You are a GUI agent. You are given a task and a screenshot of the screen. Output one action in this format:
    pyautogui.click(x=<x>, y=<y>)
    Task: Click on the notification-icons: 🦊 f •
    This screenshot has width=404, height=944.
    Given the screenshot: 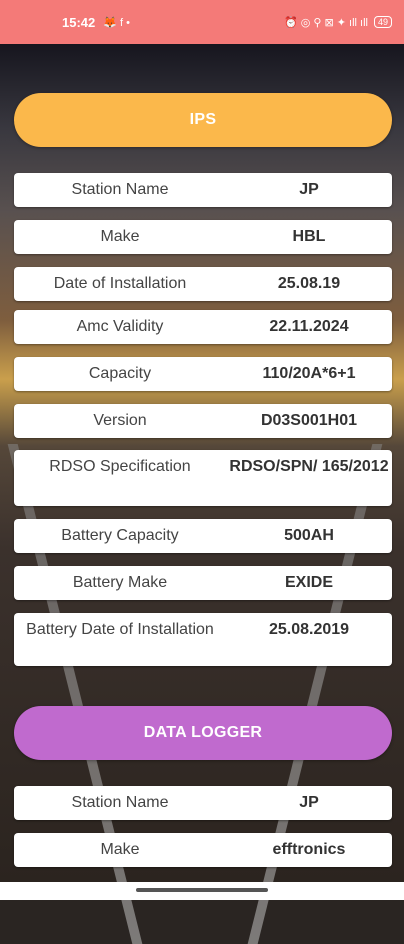 What is the action you would take?
    pyautogui.click(x=116, y=22)
    